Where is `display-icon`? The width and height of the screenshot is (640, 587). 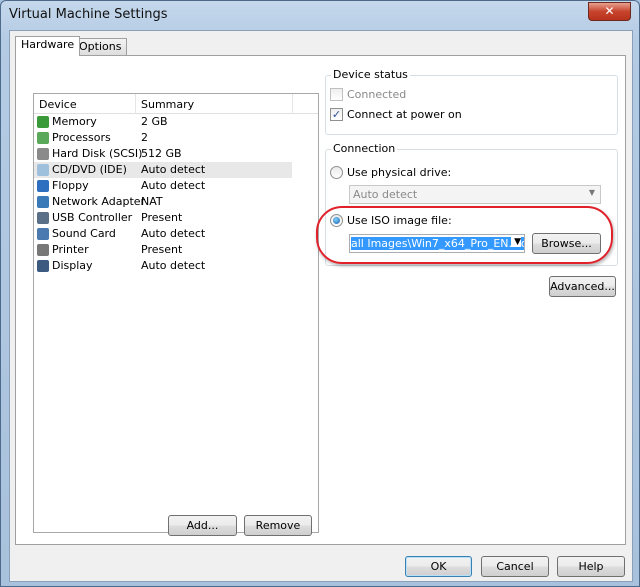 display-icon is located at coordinates (43, 266).